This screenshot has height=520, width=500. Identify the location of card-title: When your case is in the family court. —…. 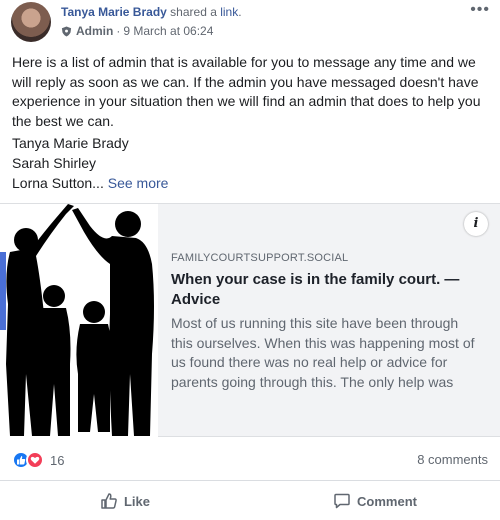
(328, 290).